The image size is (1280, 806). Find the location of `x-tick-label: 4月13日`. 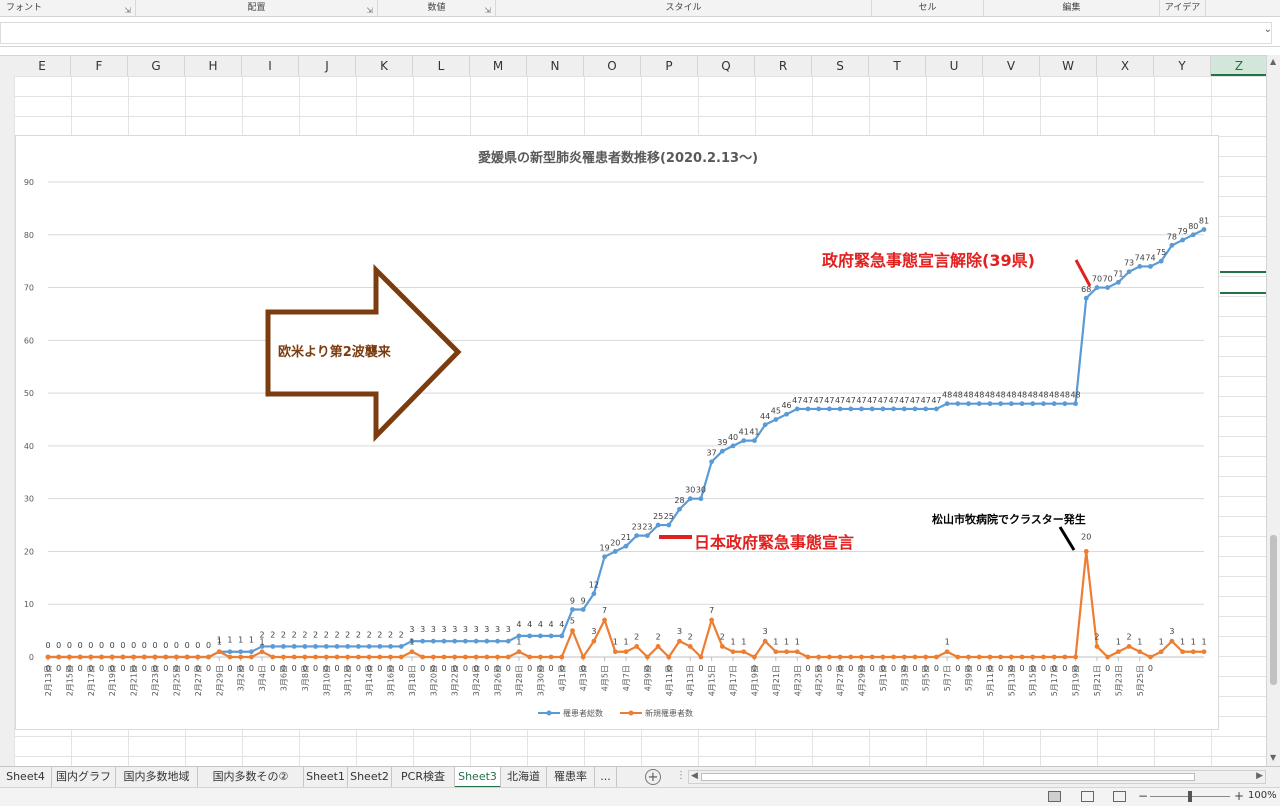

x-tick-label: 4月13日 is located at coordinates (690, 680).